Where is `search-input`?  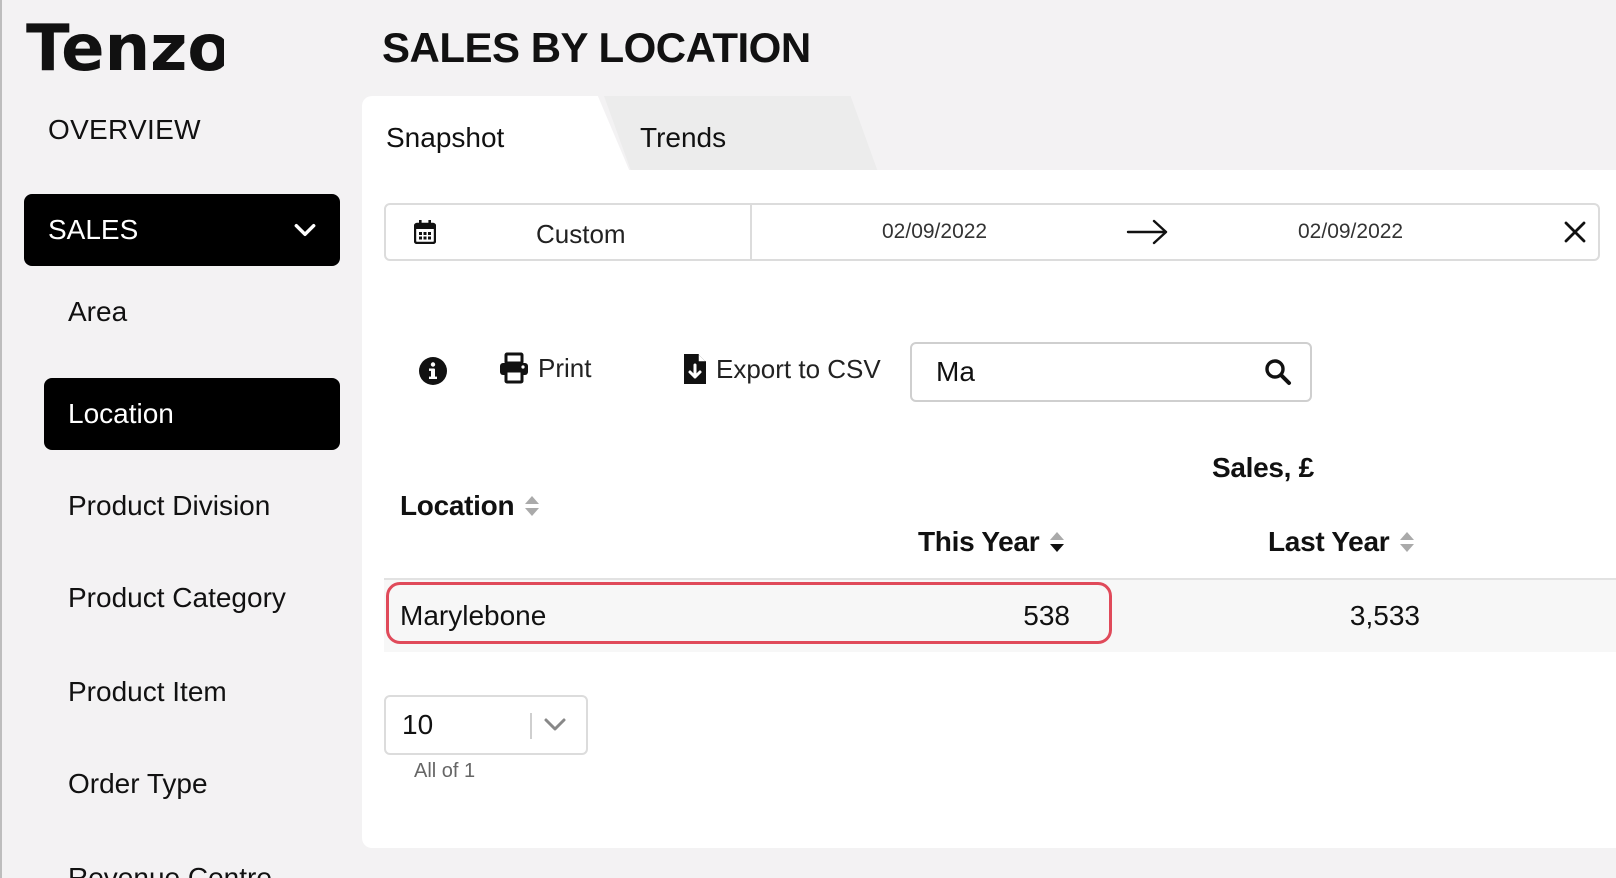 search-input is located at coordinates (1086, 372).